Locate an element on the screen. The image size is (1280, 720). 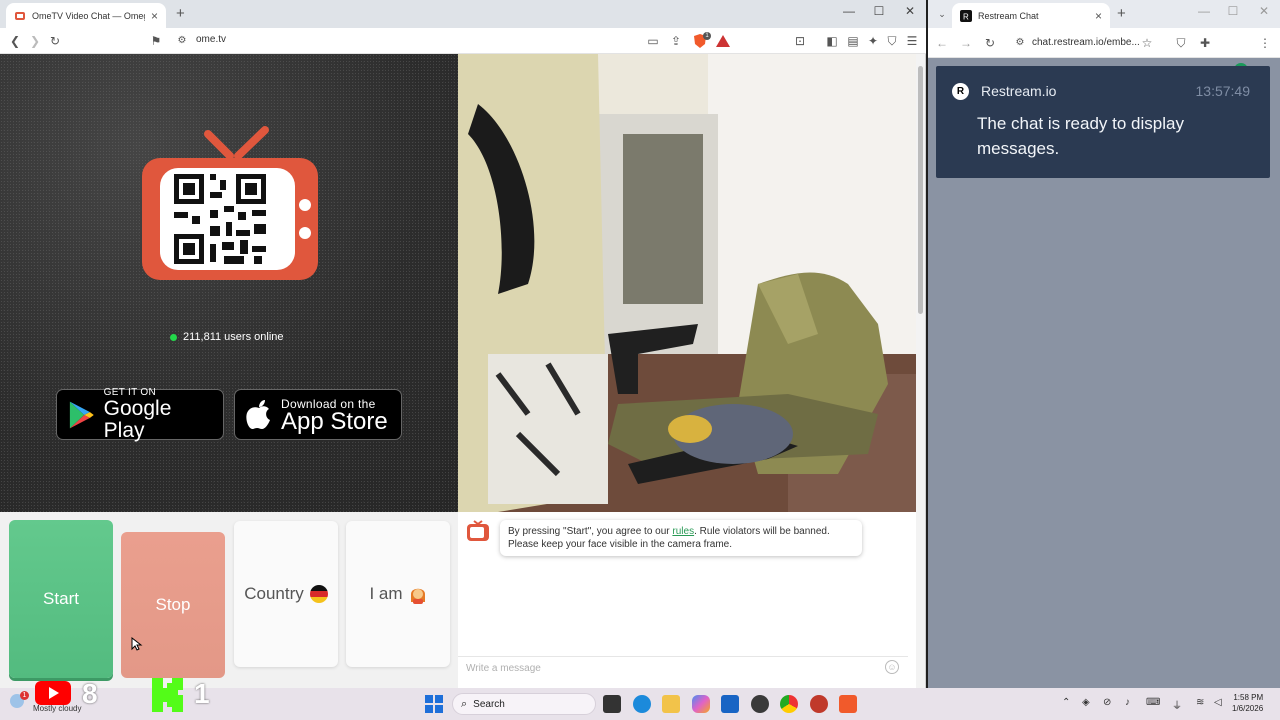
tray-app-icon-2: ⊘ is located at coordinates (1107, 702).